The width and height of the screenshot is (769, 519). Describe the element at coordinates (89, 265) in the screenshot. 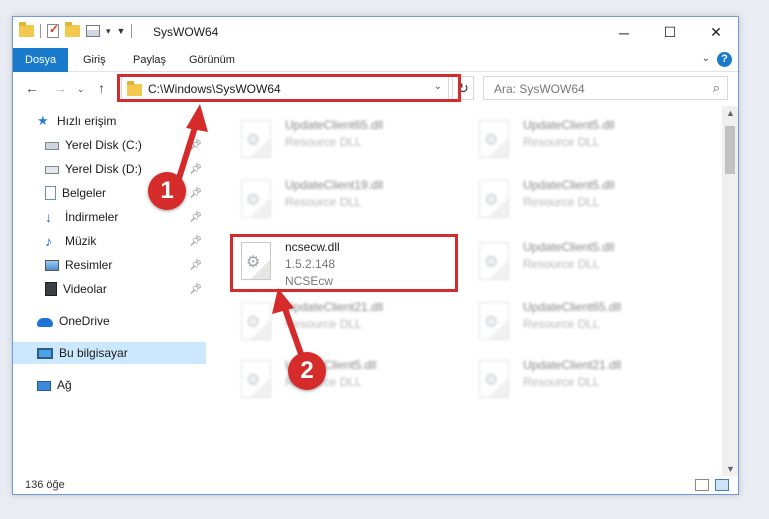

I see `sidebar-item-label: Resimler` at that location.